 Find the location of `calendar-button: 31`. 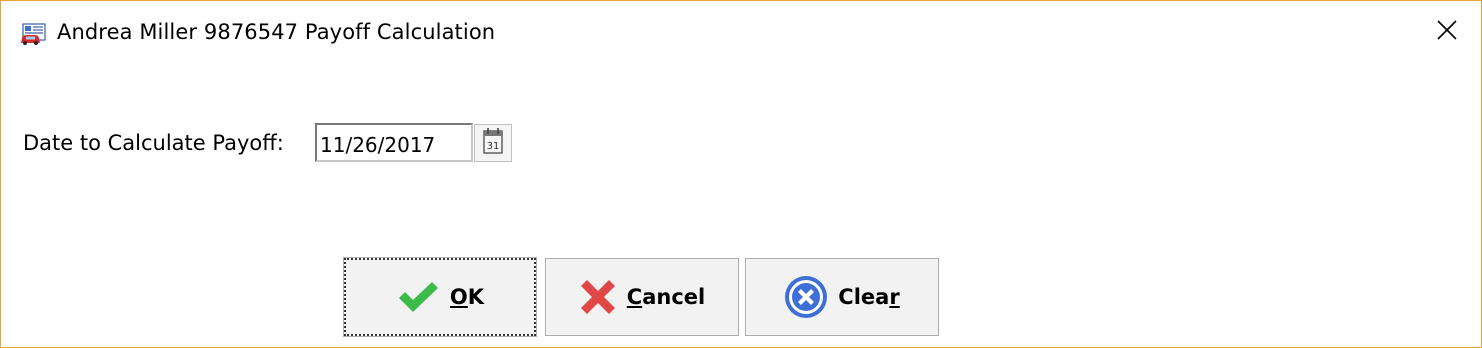

calendar-button: 31 is located at coordinates (493, 143).